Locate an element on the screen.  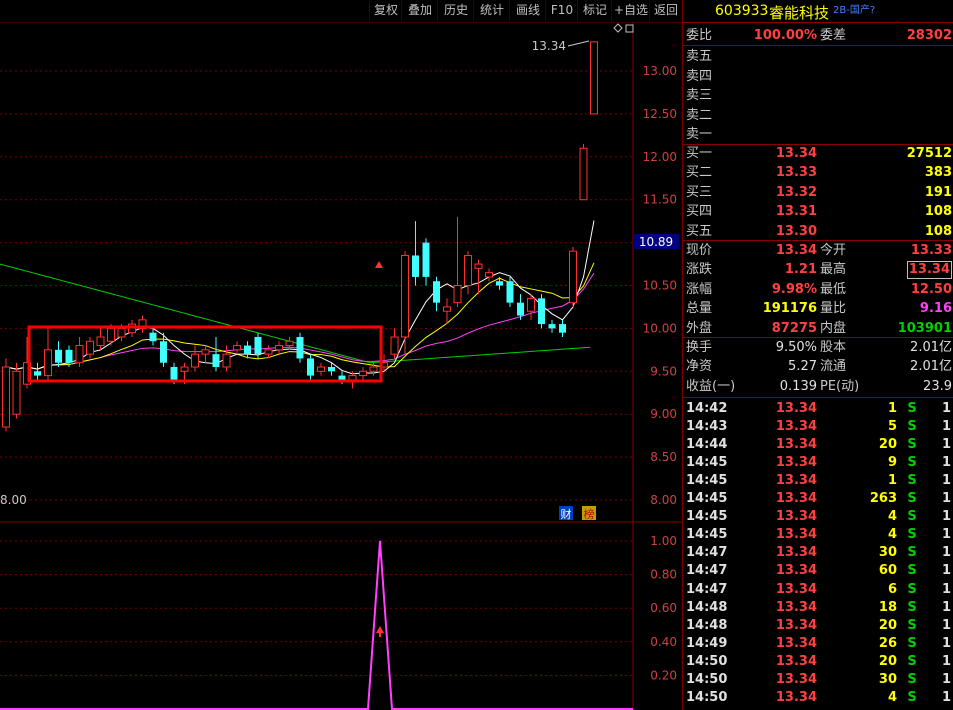
buy-level-volume: 27512 is located at coordinates (929, 153).